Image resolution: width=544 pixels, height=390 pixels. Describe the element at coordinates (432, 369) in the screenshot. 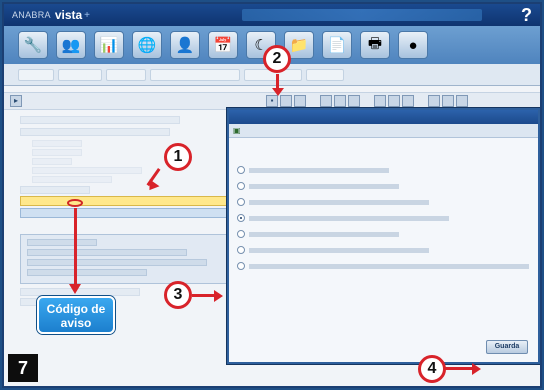

I see `callout-badge-4: 4` at that location.